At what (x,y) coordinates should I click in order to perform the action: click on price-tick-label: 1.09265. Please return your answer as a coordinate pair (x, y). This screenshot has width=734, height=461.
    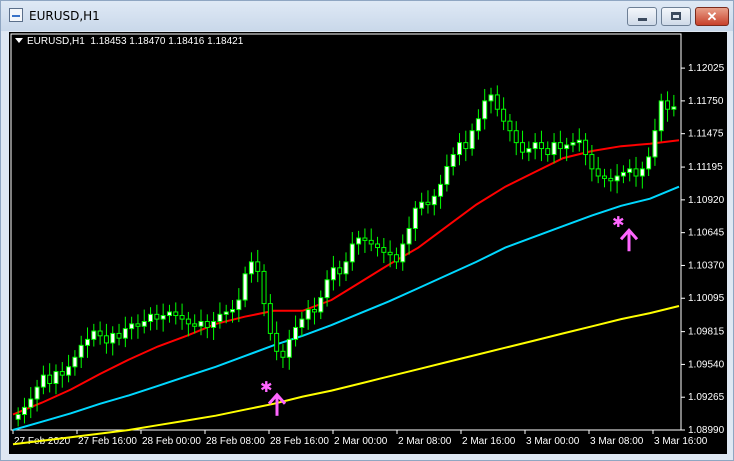
    Looking at the image, I should click on (706, 397).